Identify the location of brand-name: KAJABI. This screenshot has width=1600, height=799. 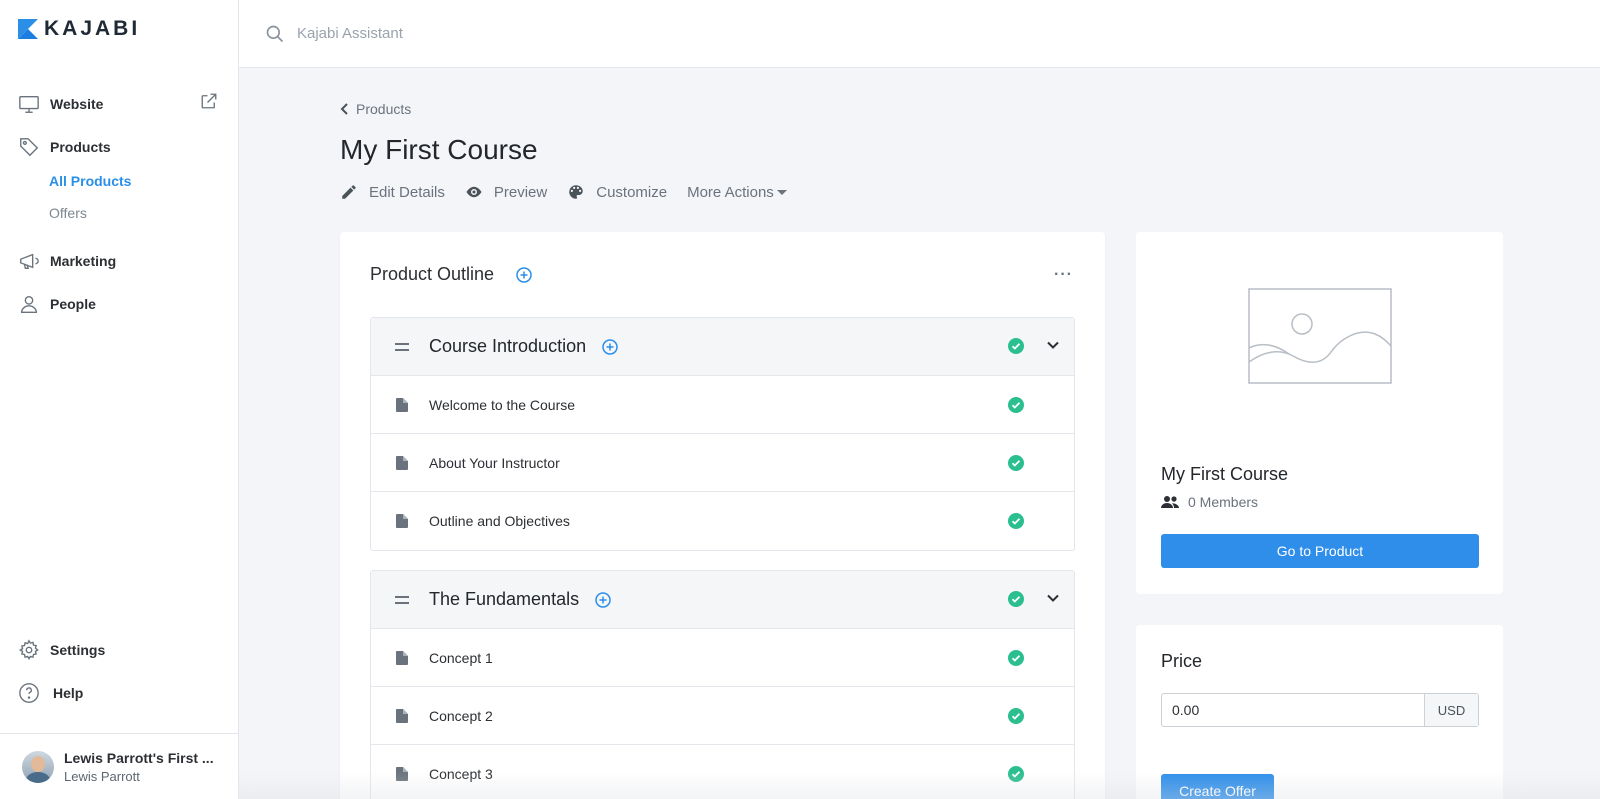
(92, 28).